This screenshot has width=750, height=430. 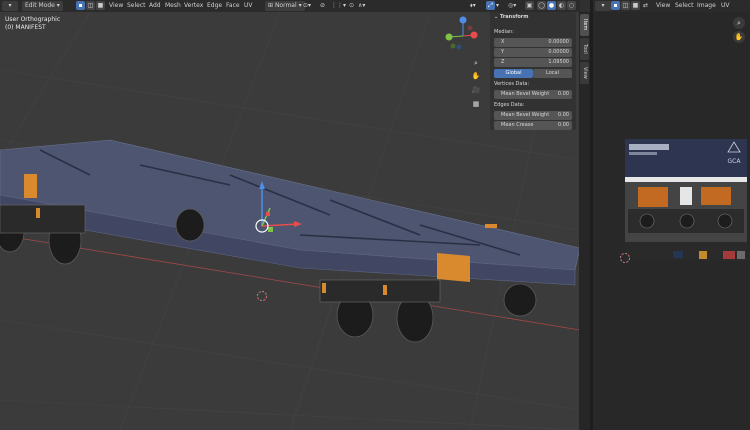 I want to click on median-z-field: Z 1.09500, so click(x=533, y=62).